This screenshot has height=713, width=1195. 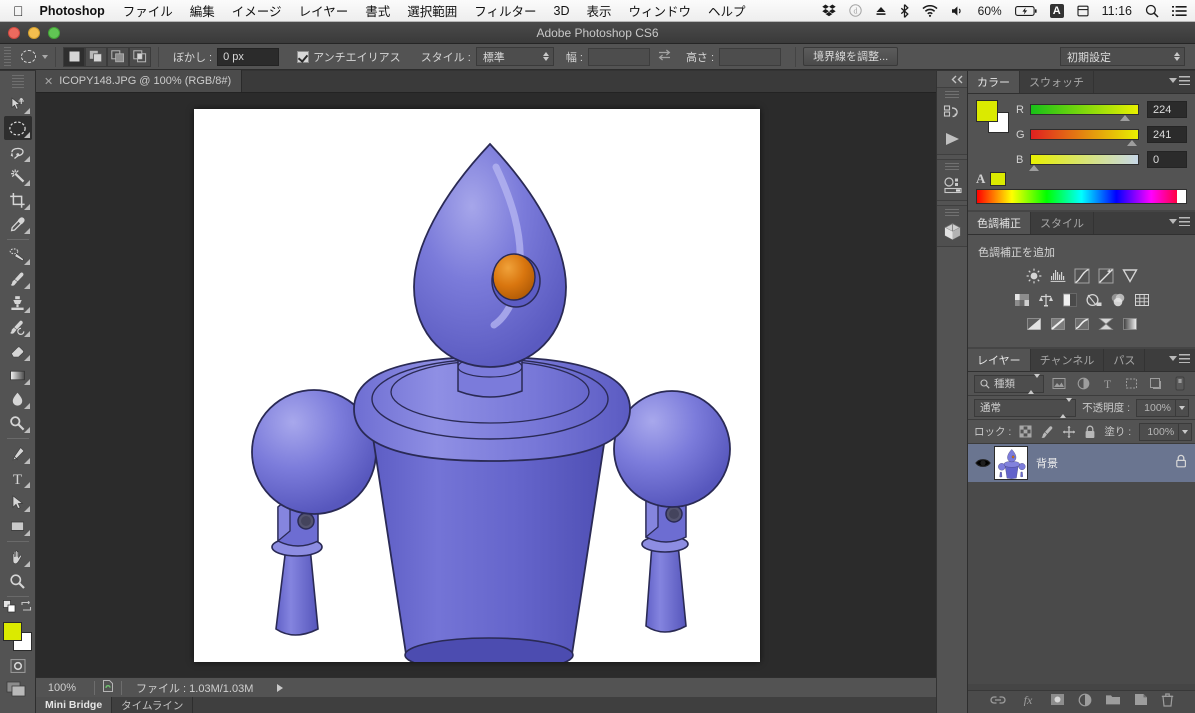 What do you see at coordinates (1069, 432) in the screenshot?
I see `lock-position-icon` at bounding box center [1069, 432].